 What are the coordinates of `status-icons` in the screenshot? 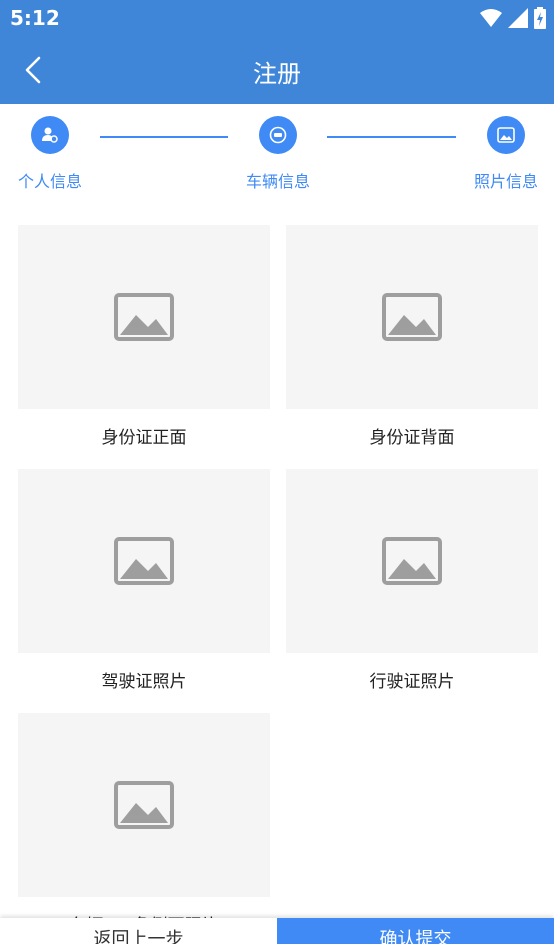 It's located at (513, 18).